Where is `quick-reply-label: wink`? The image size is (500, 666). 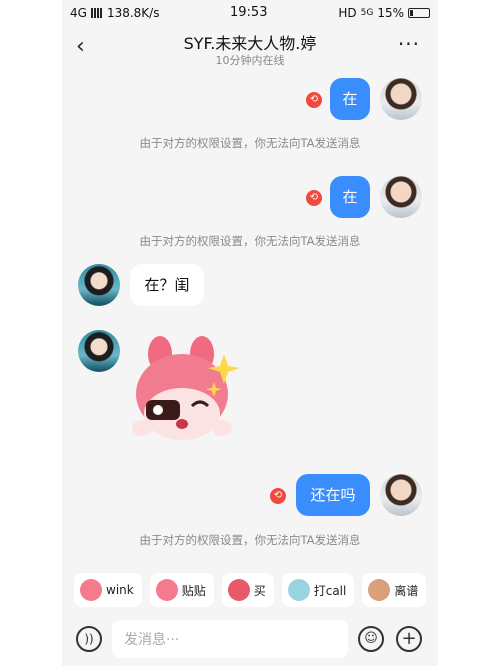
quick-reply-label: wink is located at coordinates (120, 590).